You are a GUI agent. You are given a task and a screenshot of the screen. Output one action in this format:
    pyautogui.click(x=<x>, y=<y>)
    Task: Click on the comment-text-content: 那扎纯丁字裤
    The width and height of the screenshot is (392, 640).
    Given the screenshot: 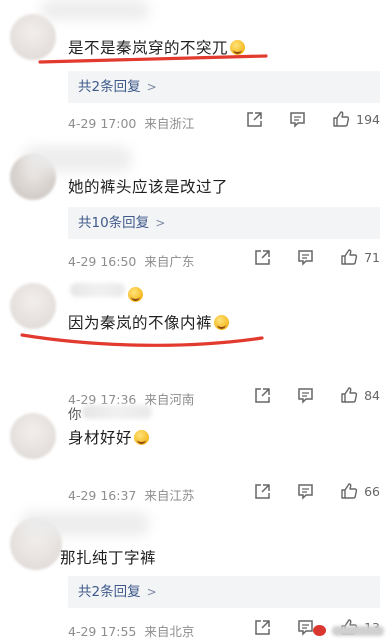 What is the action you would take?
    pyautogui.click(x=108, y=558)
    